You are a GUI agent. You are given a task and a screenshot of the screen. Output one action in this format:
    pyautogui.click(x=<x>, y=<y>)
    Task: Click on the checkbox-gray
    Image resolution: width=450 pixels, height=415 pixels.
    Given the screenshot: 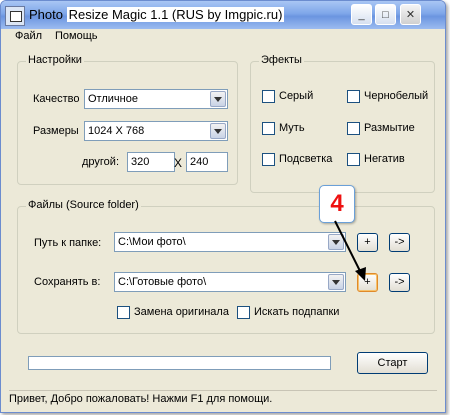 What is the action you would take?
    pyautogui.click(x=268, y=96)
    